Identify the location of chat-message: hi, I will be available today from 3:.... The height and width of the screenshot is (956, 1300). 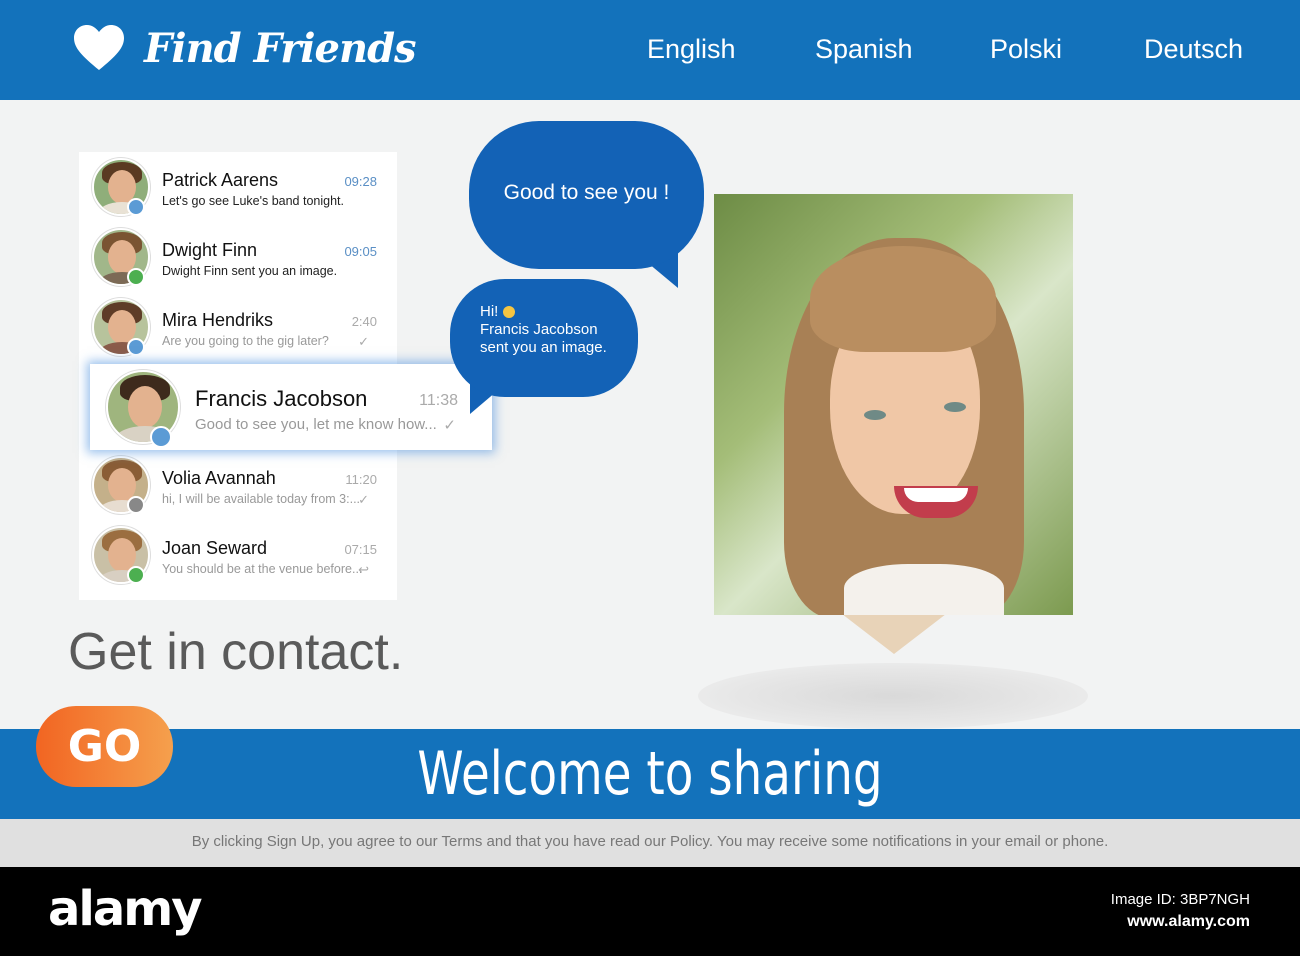
(261, 499).